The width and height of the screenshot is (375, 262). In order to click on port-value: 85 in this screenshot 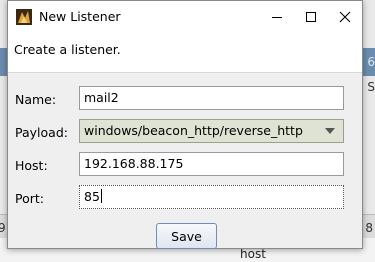, I will do `click(92, 196)`.